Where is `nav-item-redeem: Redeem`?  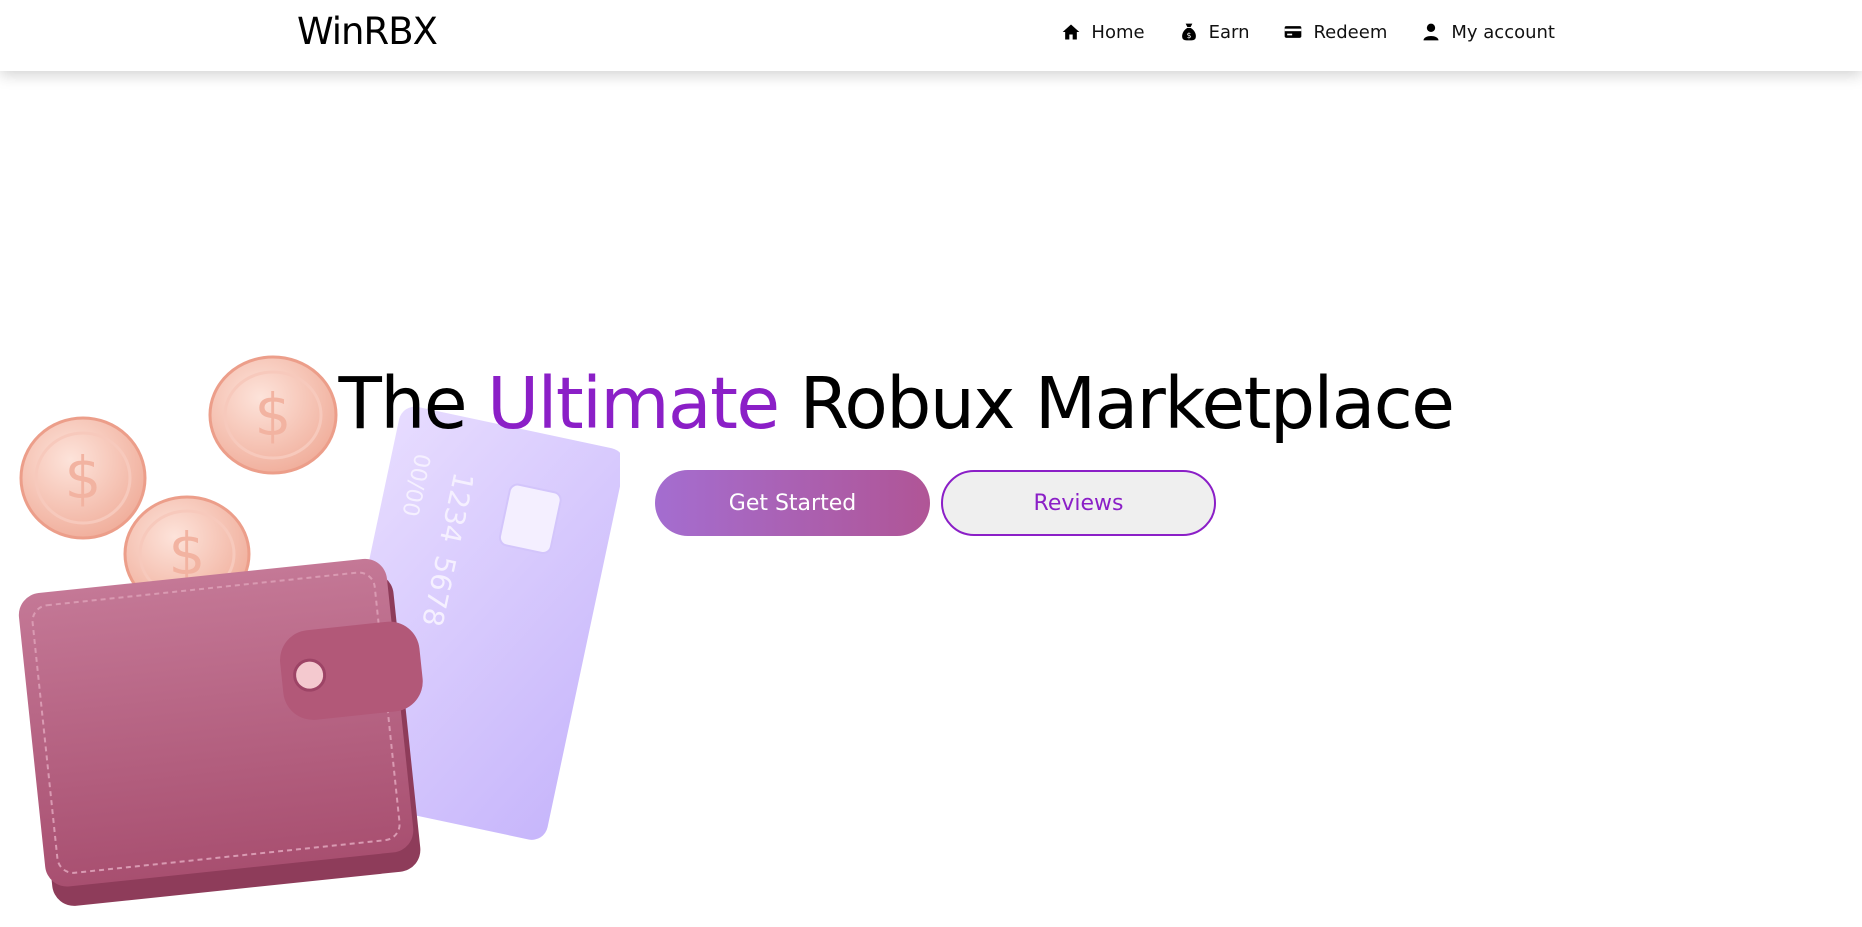
nav-item-redeem: Redeem is located at coordinates (1335, 32).